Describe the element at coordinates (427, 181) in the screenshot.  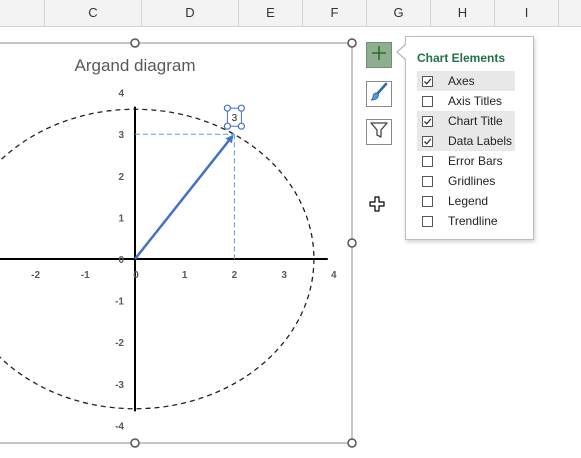
I see `gridlines-checkbox` at that location.